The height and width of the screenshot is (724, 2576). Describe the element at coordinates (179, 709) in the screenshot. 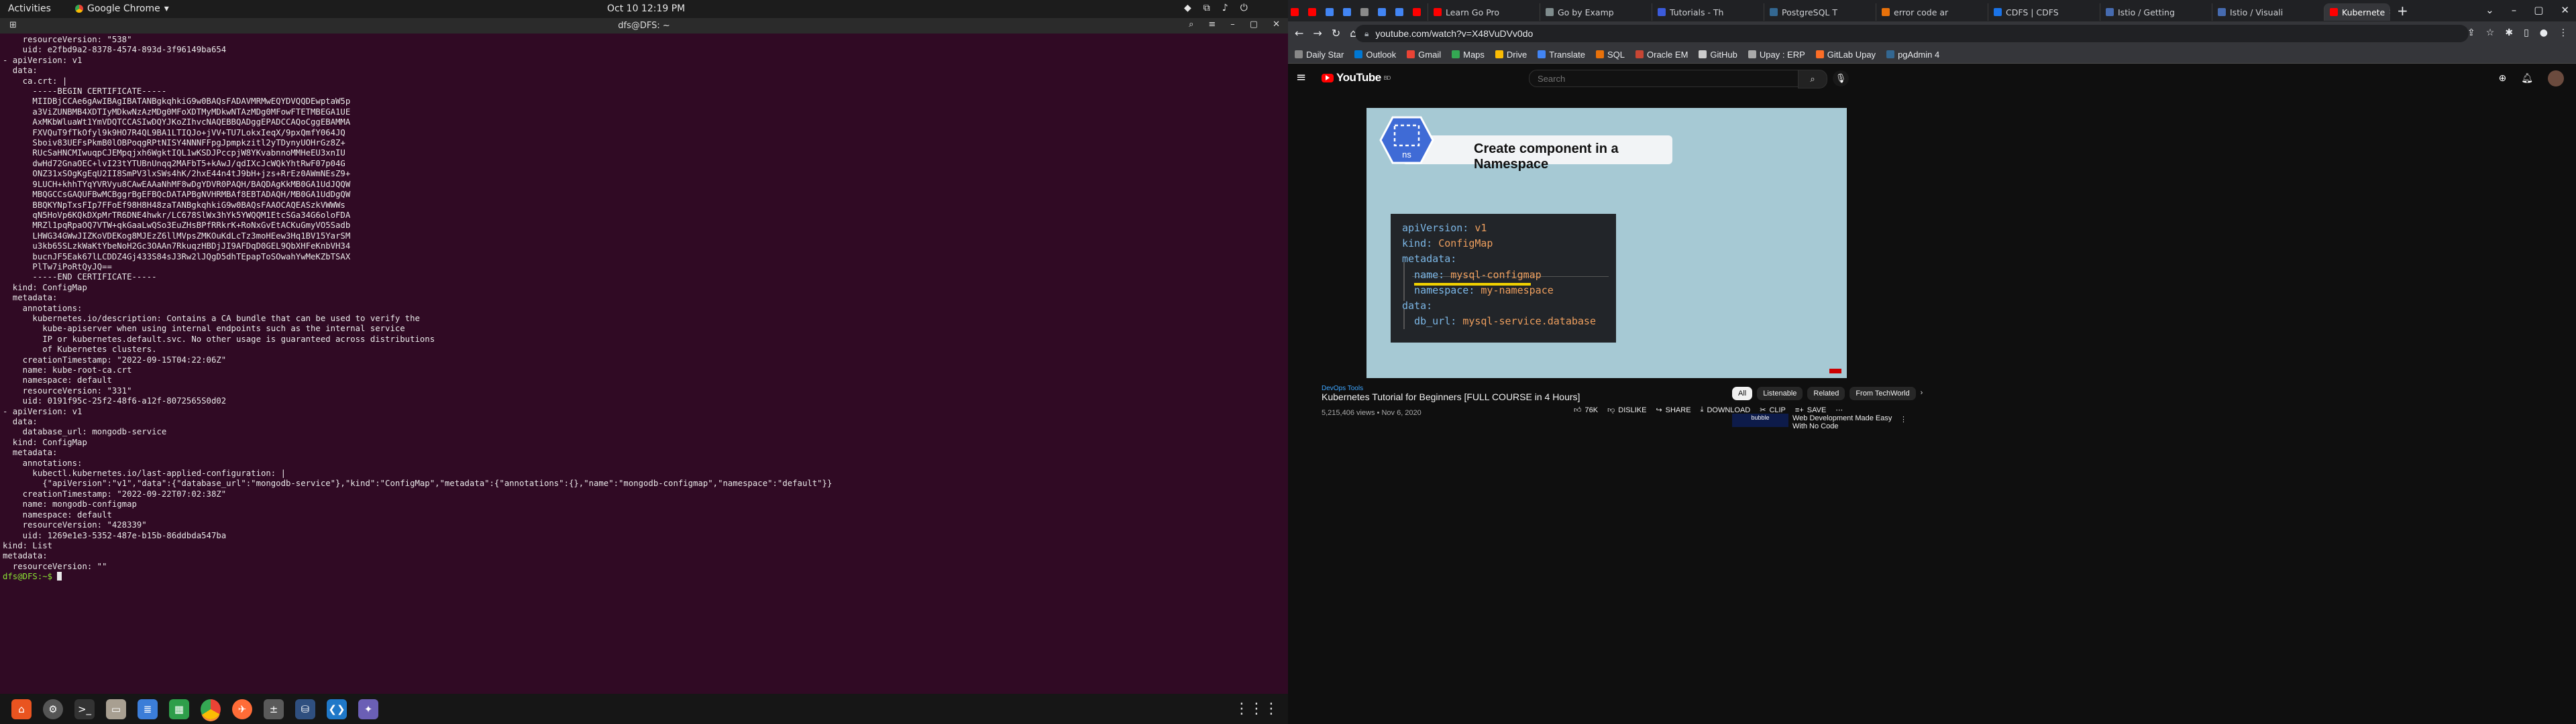

I see `spreadsheet-icon: ▦` at that location.